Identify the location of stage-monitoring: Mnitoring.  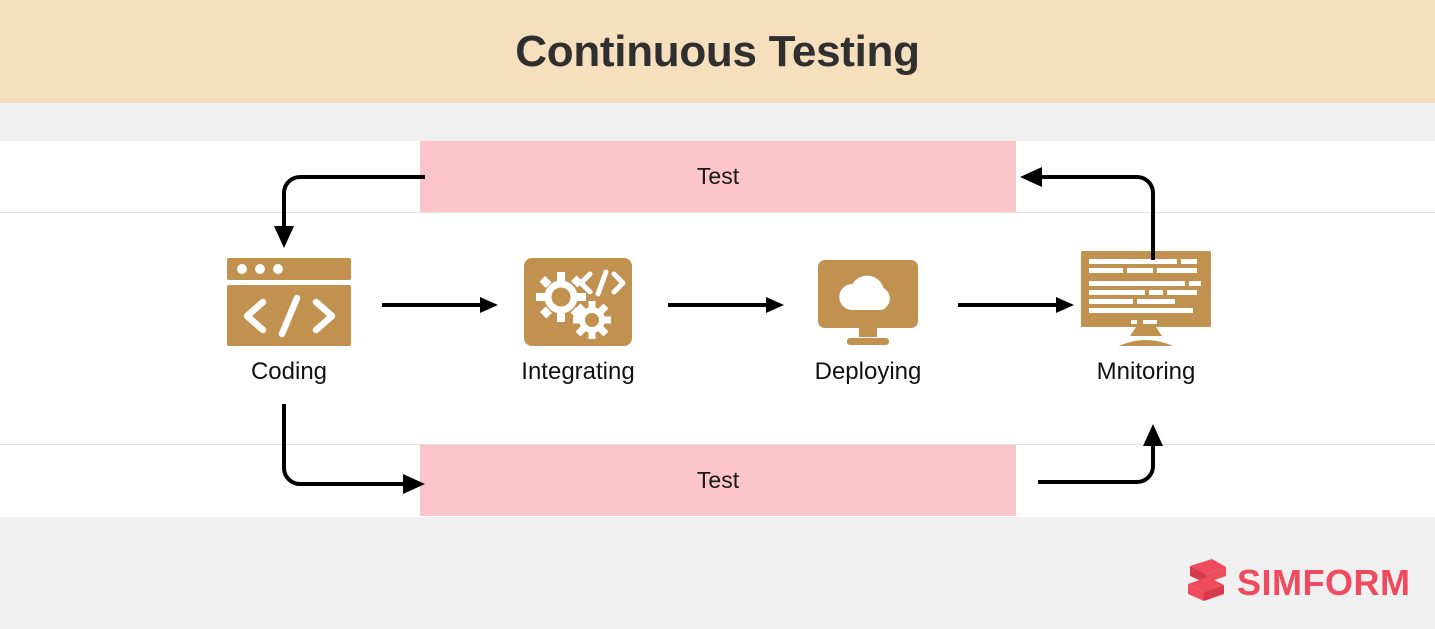
(1146, 315).